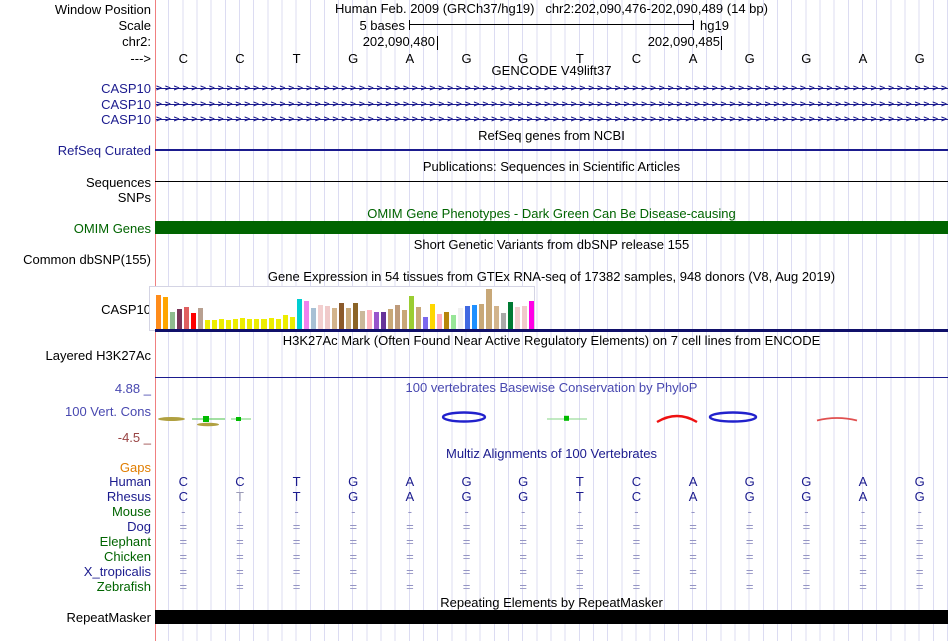  Describe the element at coordinates (75, 511) in the screenshot. I see `species-label-mouse: Mouse` at that location.